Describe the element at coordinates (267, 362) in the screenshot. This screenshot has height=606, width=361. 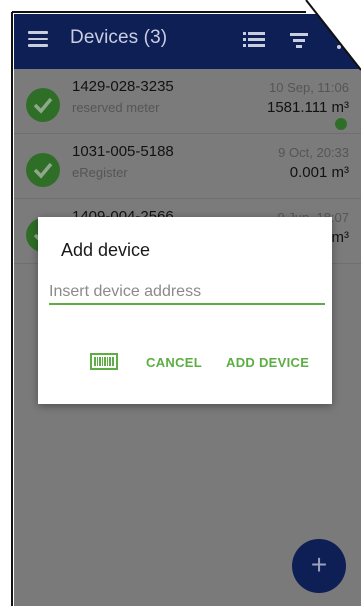
I see `add-device-button: ADD DEVICE` at that location.